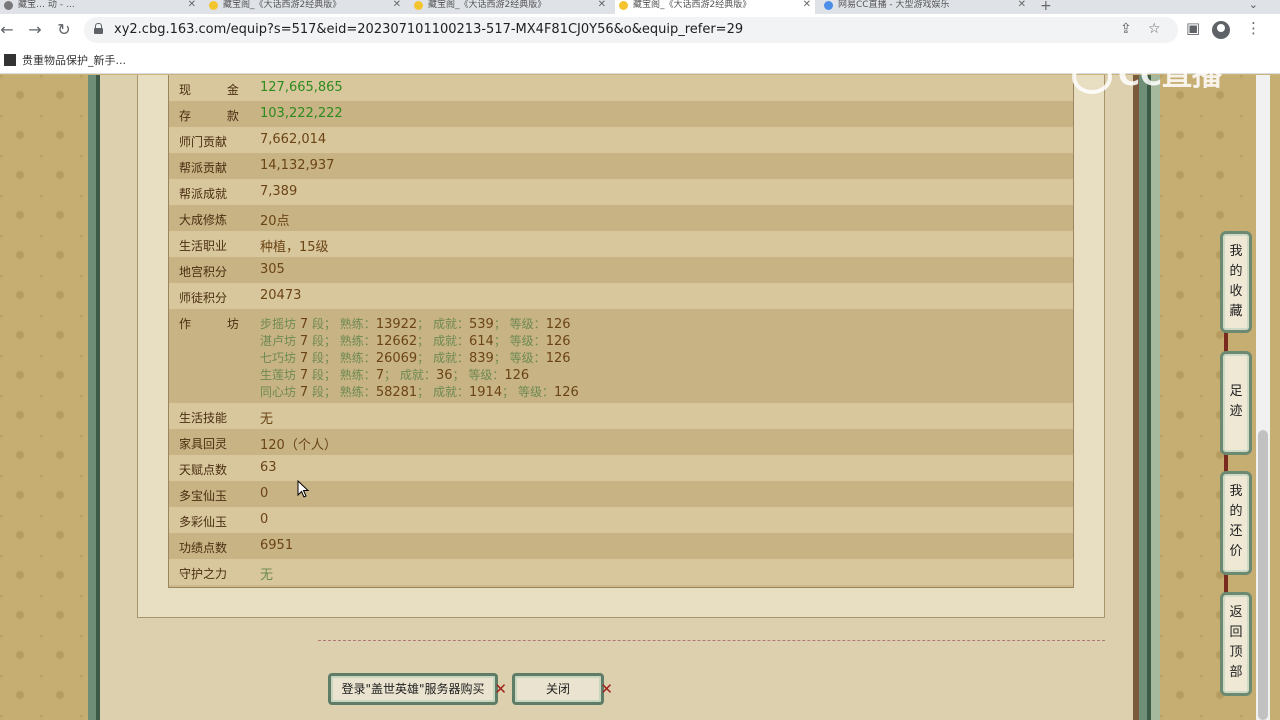 The image size is (1280, 720). Describe the element at coordinates (35, 30) in the screenshot. I see `forward-arrow-icon: →` at that location.